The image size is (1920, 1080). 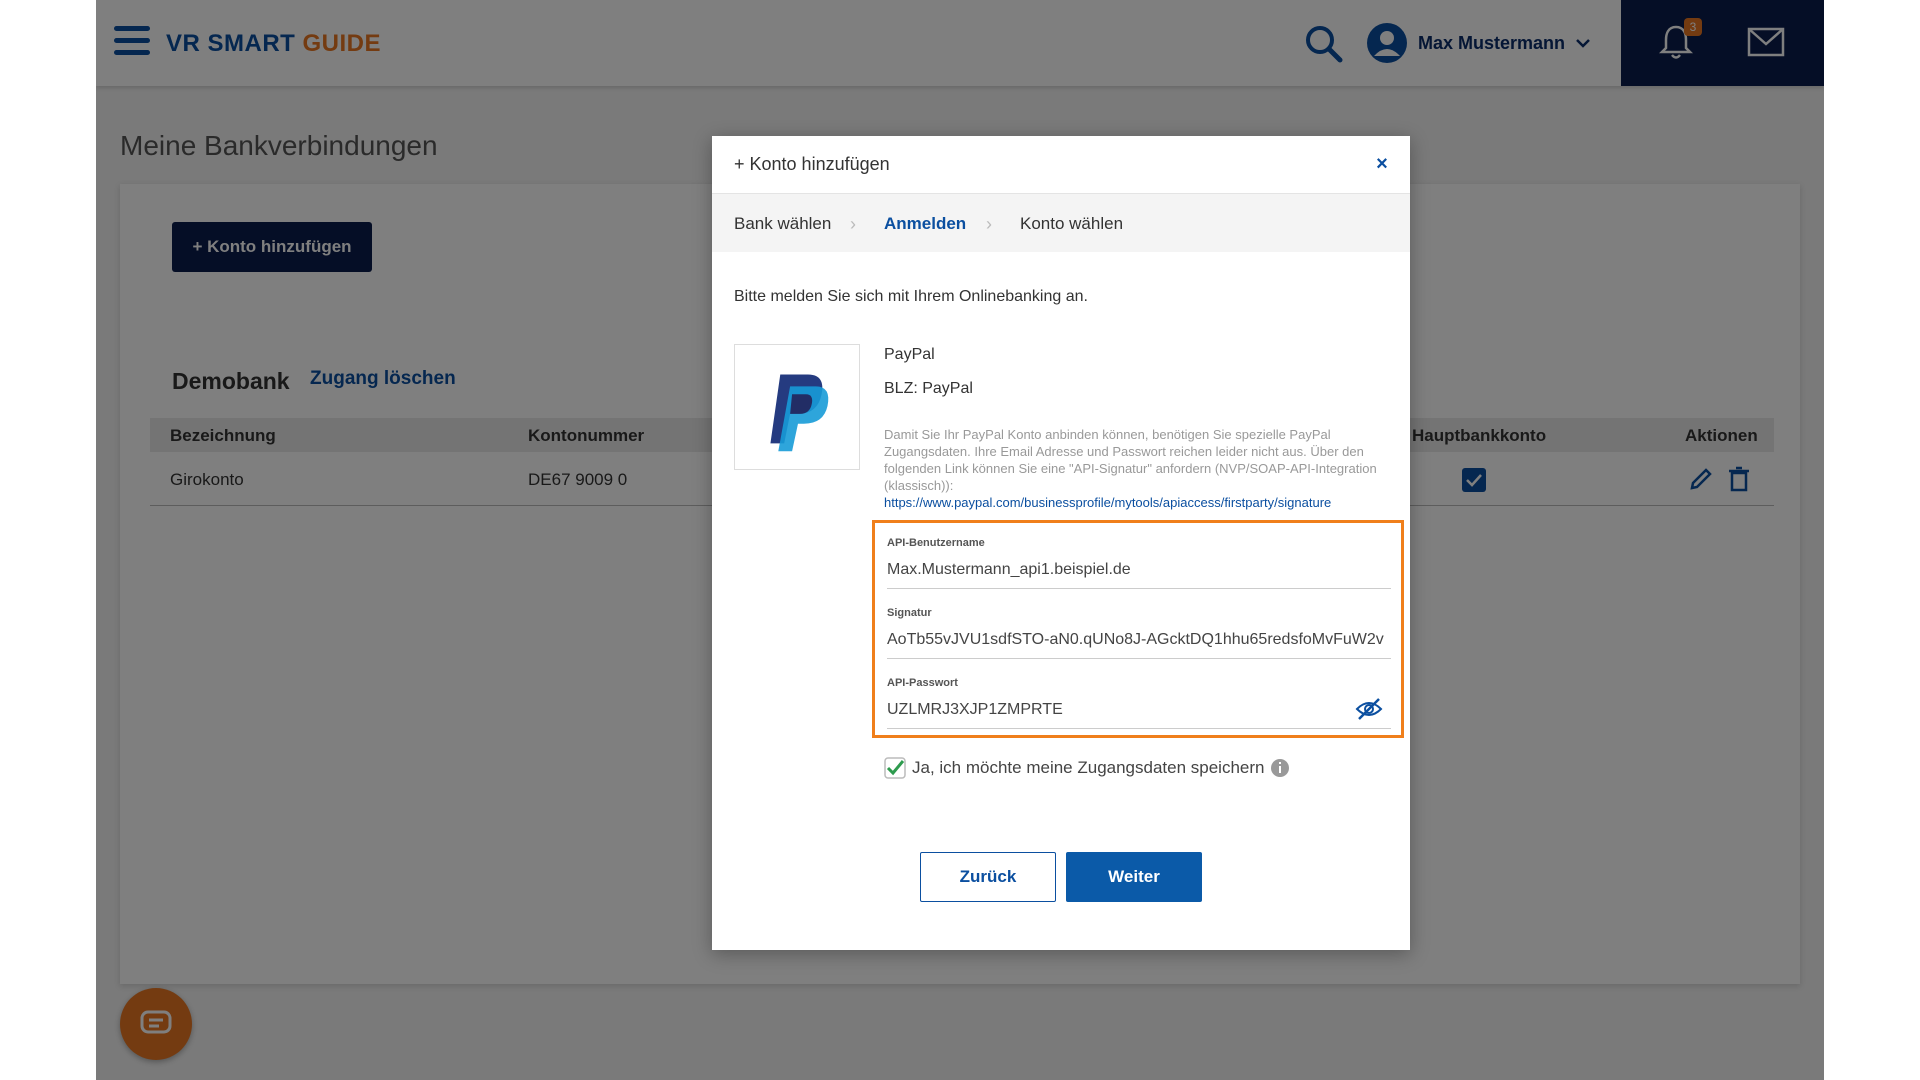 I want to click on close-icon: ×, so click(x=1382, y=164).